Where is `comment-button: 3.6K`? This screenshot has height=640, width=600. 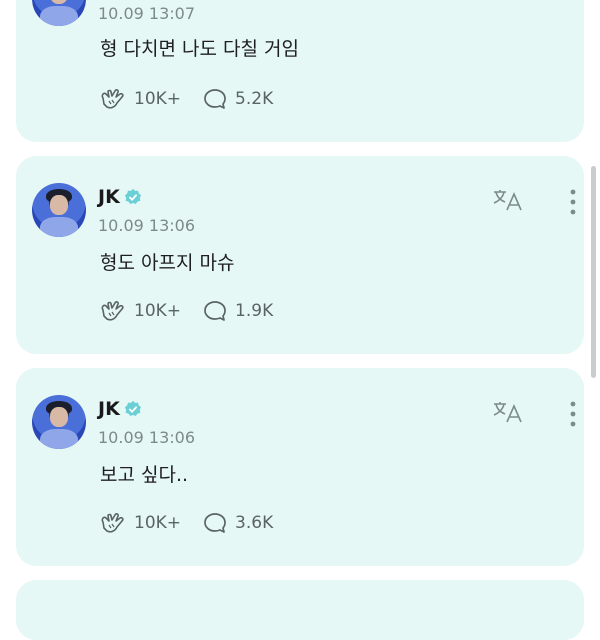
comment-button: 3.6K is located at coordinates (238, 523).